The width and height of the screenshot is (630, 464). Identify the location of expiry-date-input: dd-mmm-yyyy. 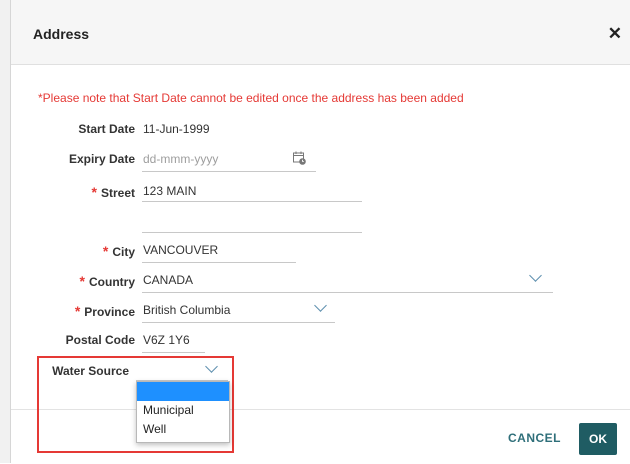
(180, 159).